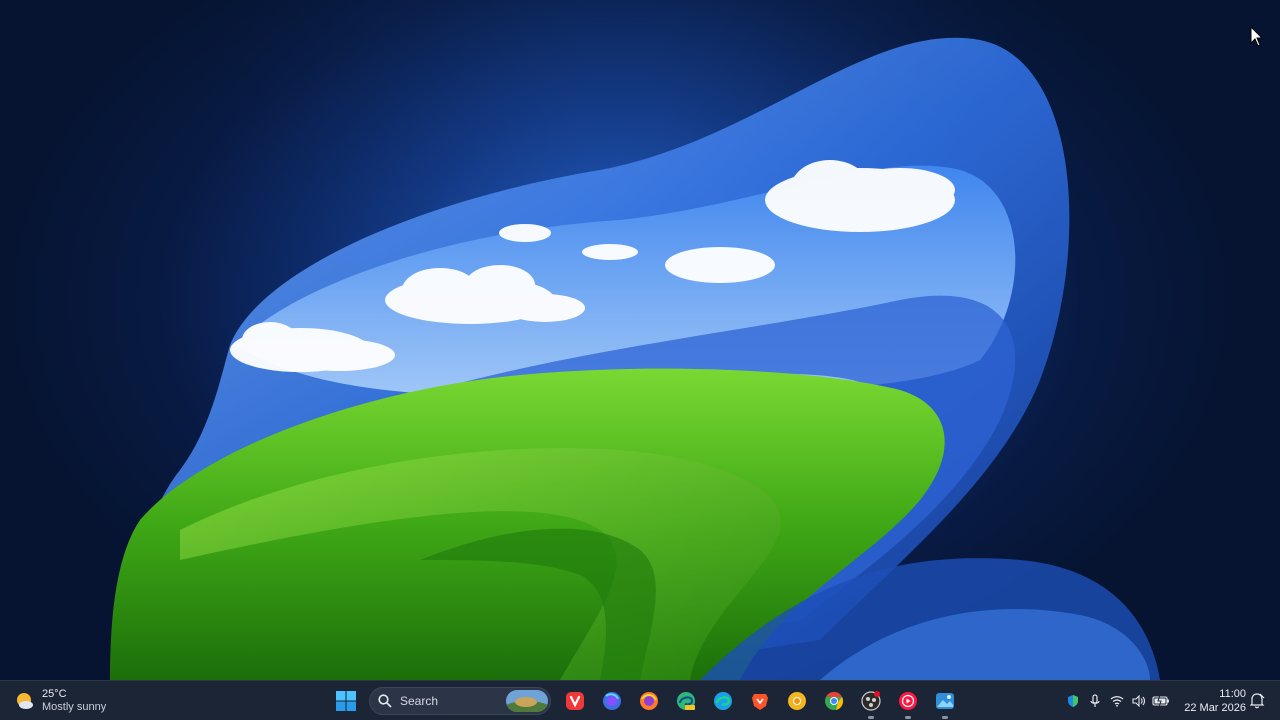 Image resolution: width=1280 pixels, height=720 pixels. I want to click on weather-widget: 25°C Mostly sunny, so click(60, 701).